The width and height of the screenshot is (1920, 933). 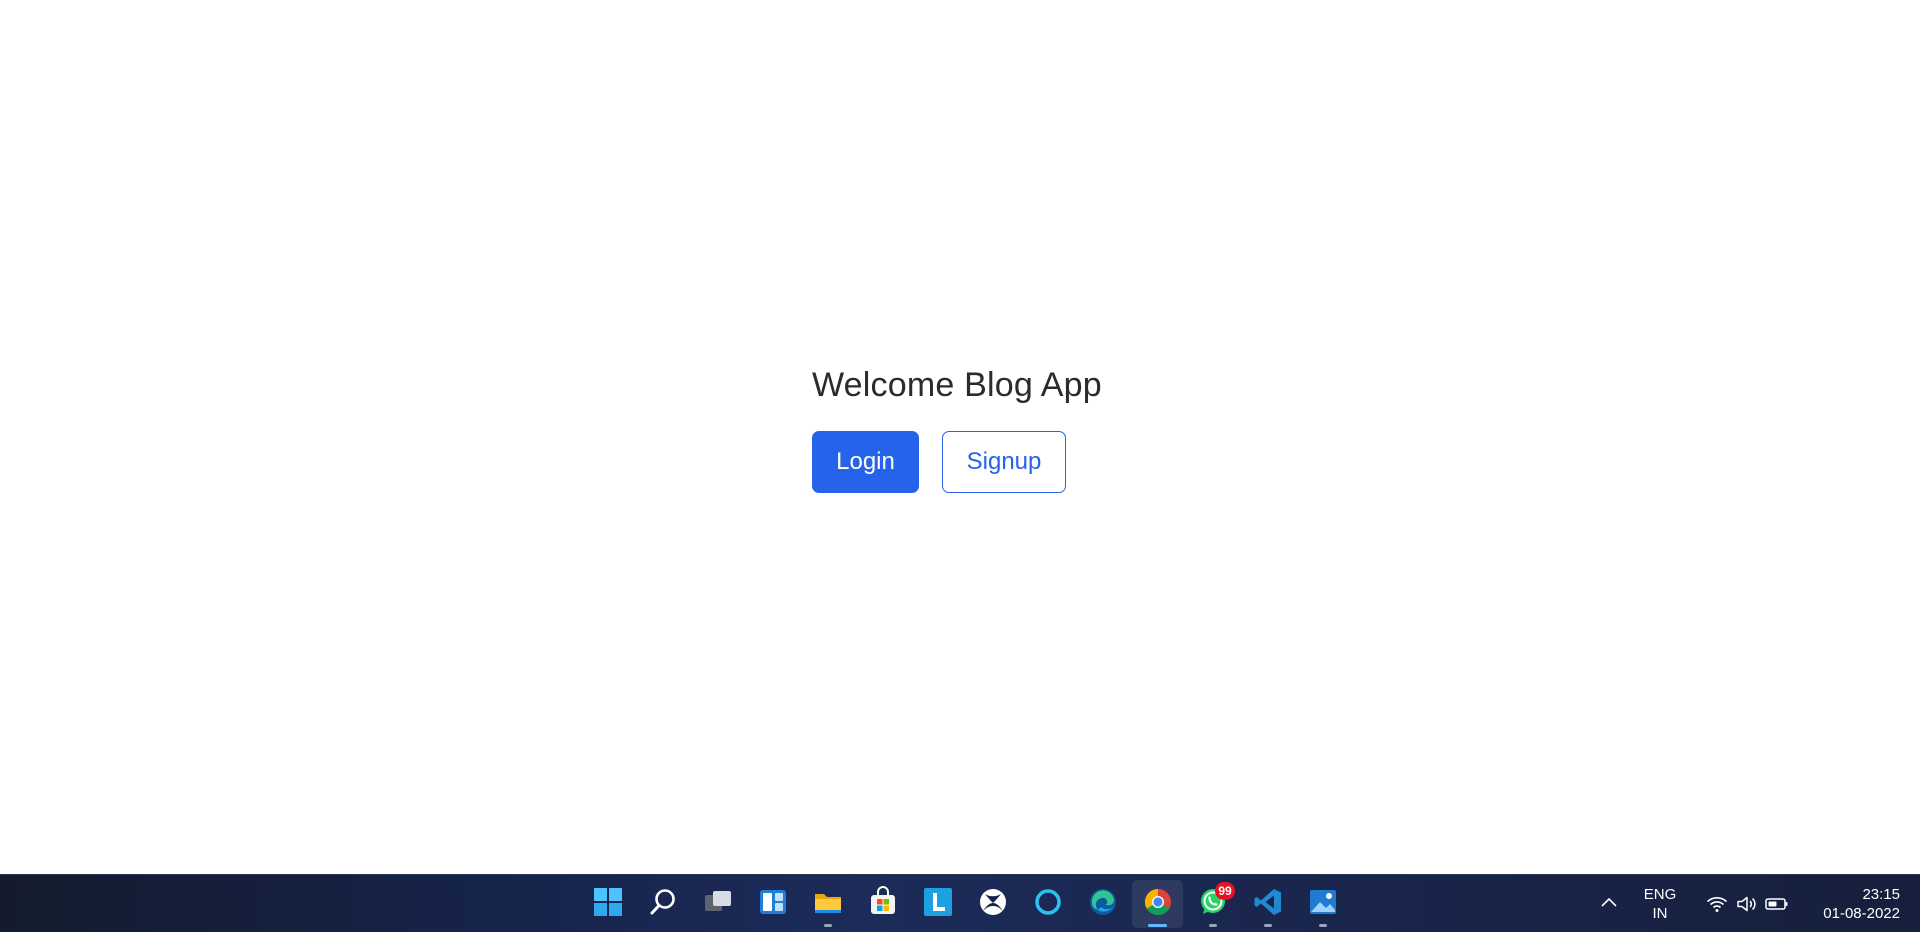 I want to click on taskbar: 99 ENG IN 23:15 01-08-2022, so click(x=960, y=903).